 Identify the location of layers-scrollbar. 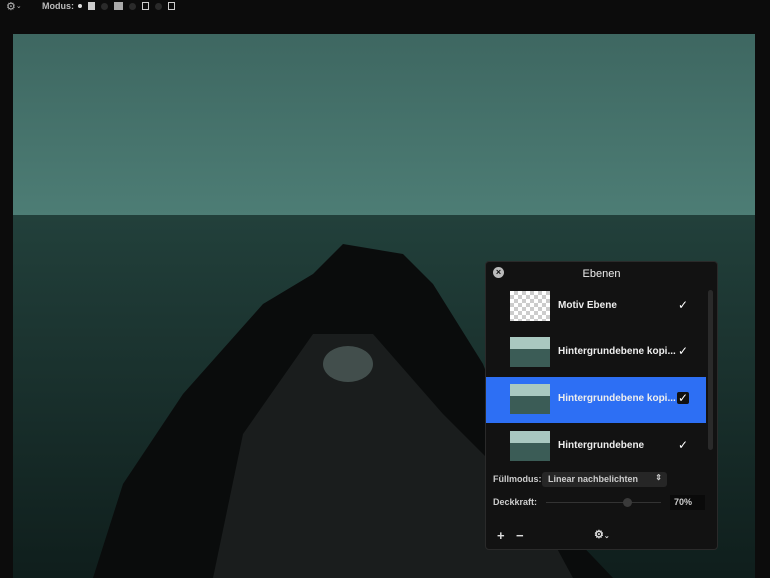
(710, 370).